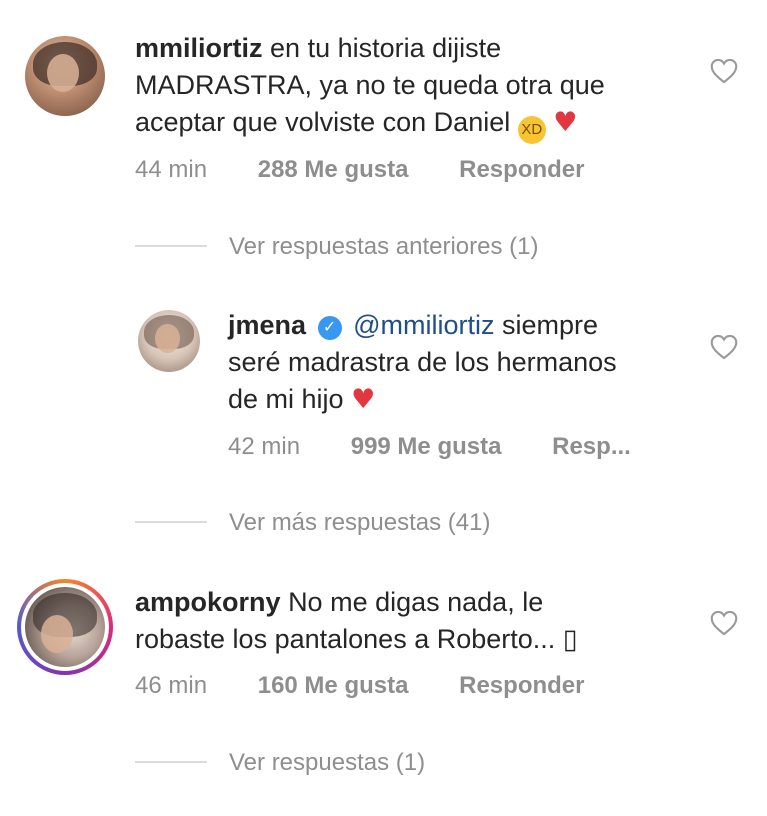 The height and width of the screenshot is (816, 767). I want to click on comment-text: mmiliortiz en tu historia dijiste, so click(318, 48).